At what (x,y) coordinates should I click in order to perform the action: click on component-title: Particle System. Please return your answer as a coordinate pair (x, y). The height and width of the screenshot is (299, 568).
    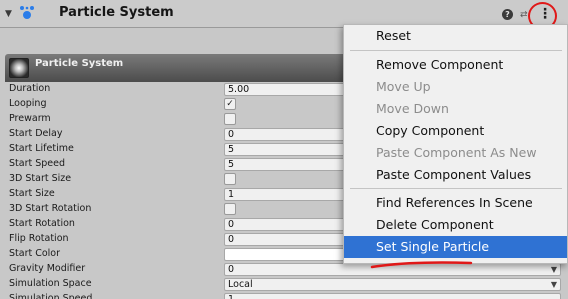
    Looking at the image, I should click on (116, 12).